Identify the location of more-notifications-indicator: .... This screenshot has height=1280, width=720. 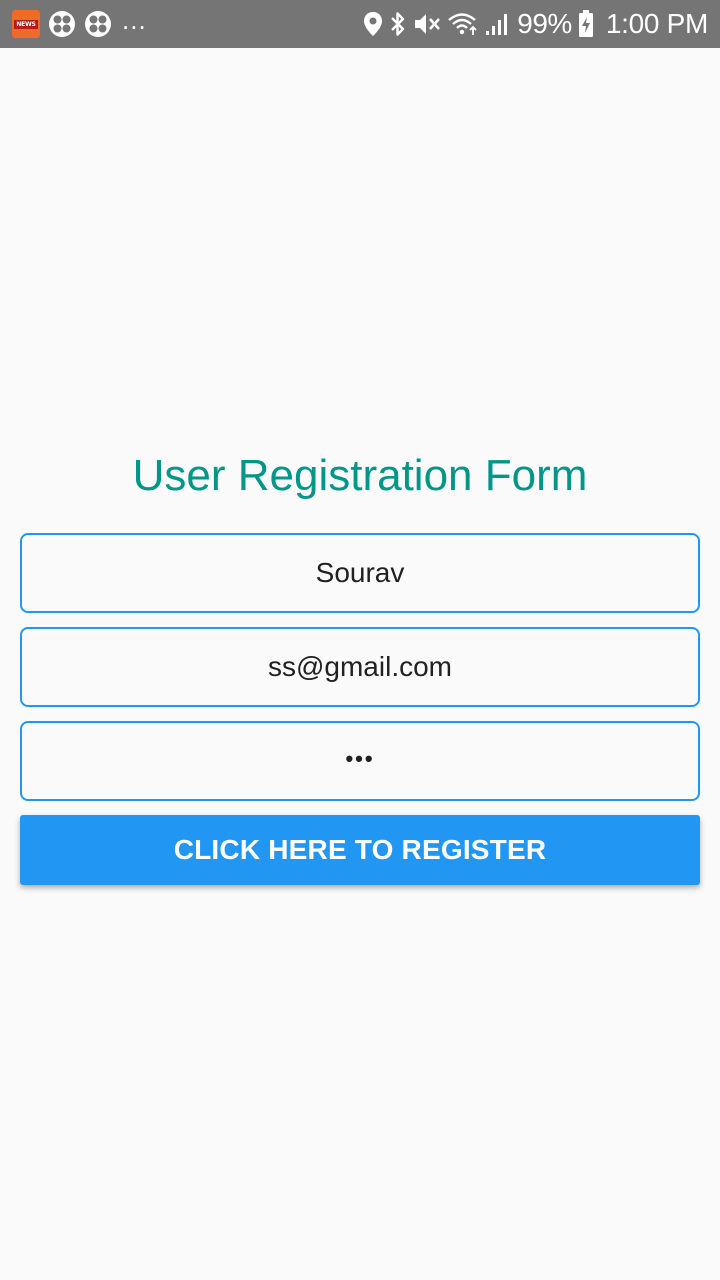
(134, 20).